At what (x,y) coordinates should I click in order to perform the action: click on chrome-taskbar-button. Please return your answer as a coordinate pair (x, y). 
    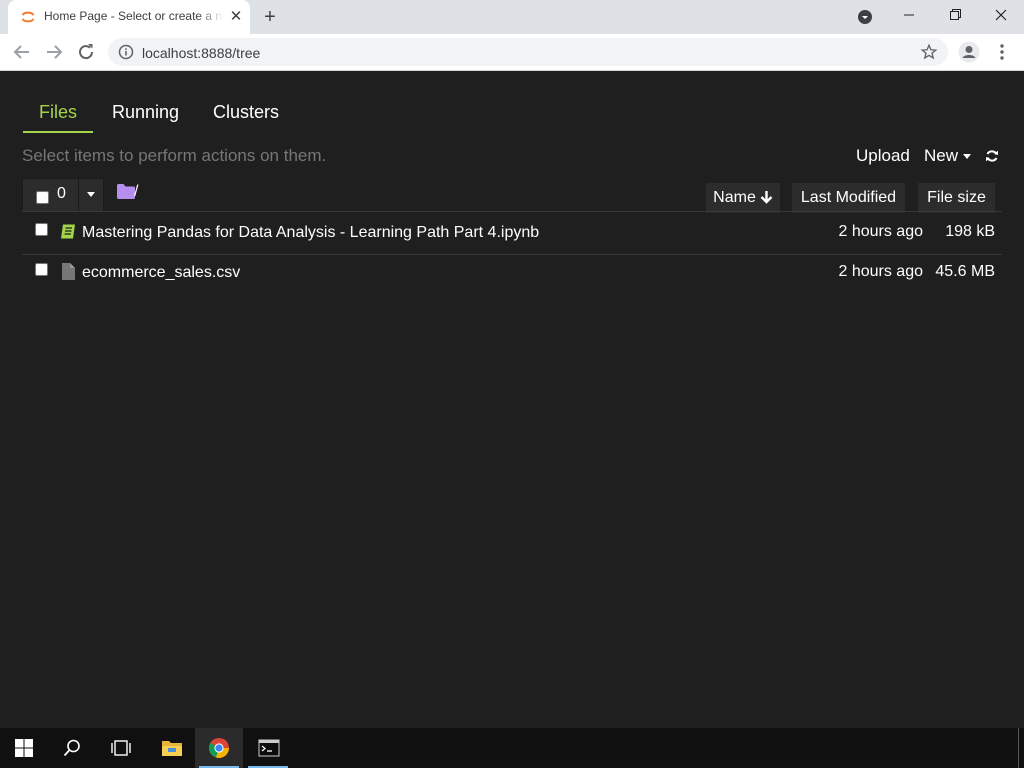
    Looking at the image, I should click on (219, 748).